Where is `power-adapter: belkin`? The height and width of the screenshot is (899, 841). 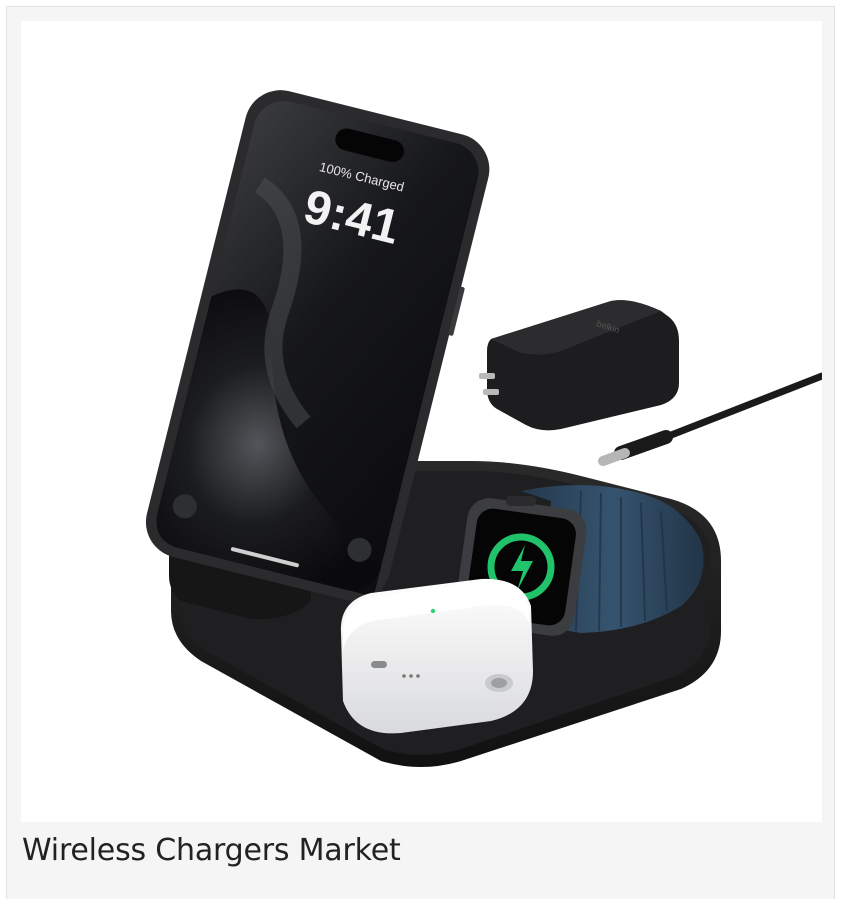
power-adapter: belkin is located at coordinates (579, 365).